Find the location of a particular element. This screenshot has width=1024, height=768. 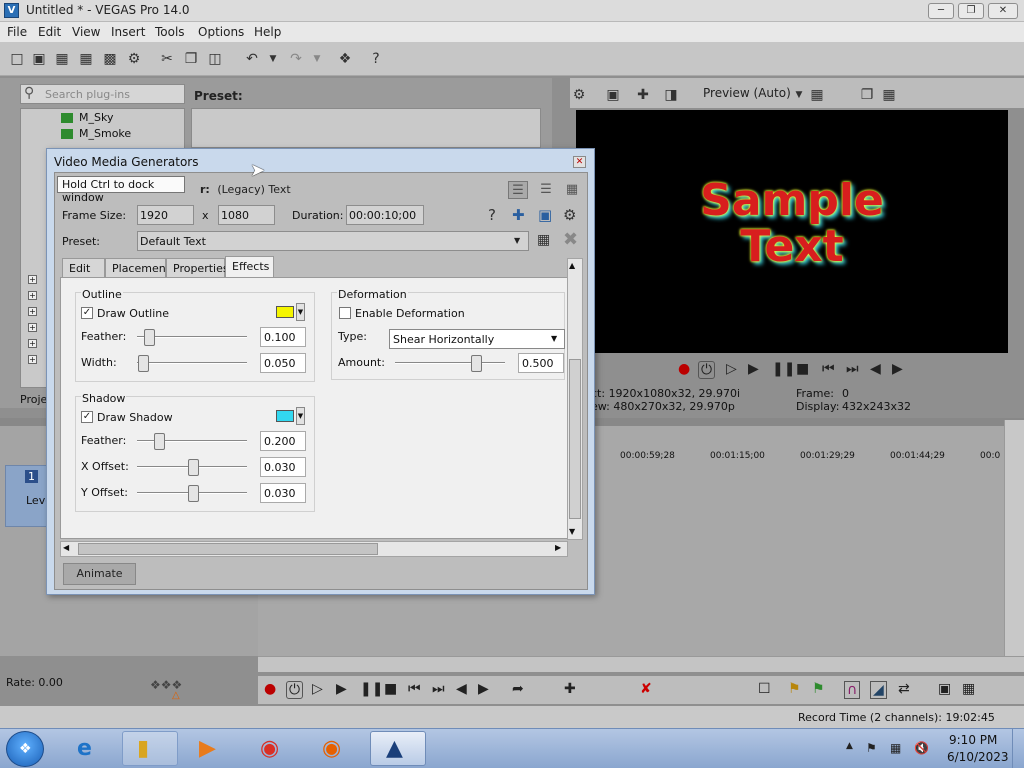

play-icon: ▶ is located at coordinates (753, 369).